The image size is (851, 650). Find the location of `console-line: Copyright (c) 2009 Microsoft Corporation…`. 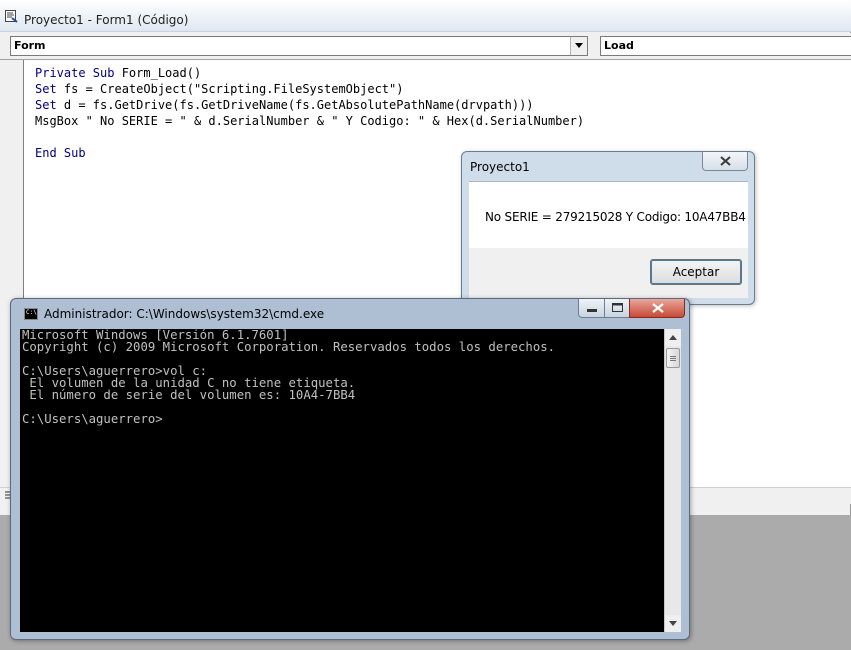

console-line: Copyright (c) 2009 Microsoft Corporation… is located at coordinates (289, 347).